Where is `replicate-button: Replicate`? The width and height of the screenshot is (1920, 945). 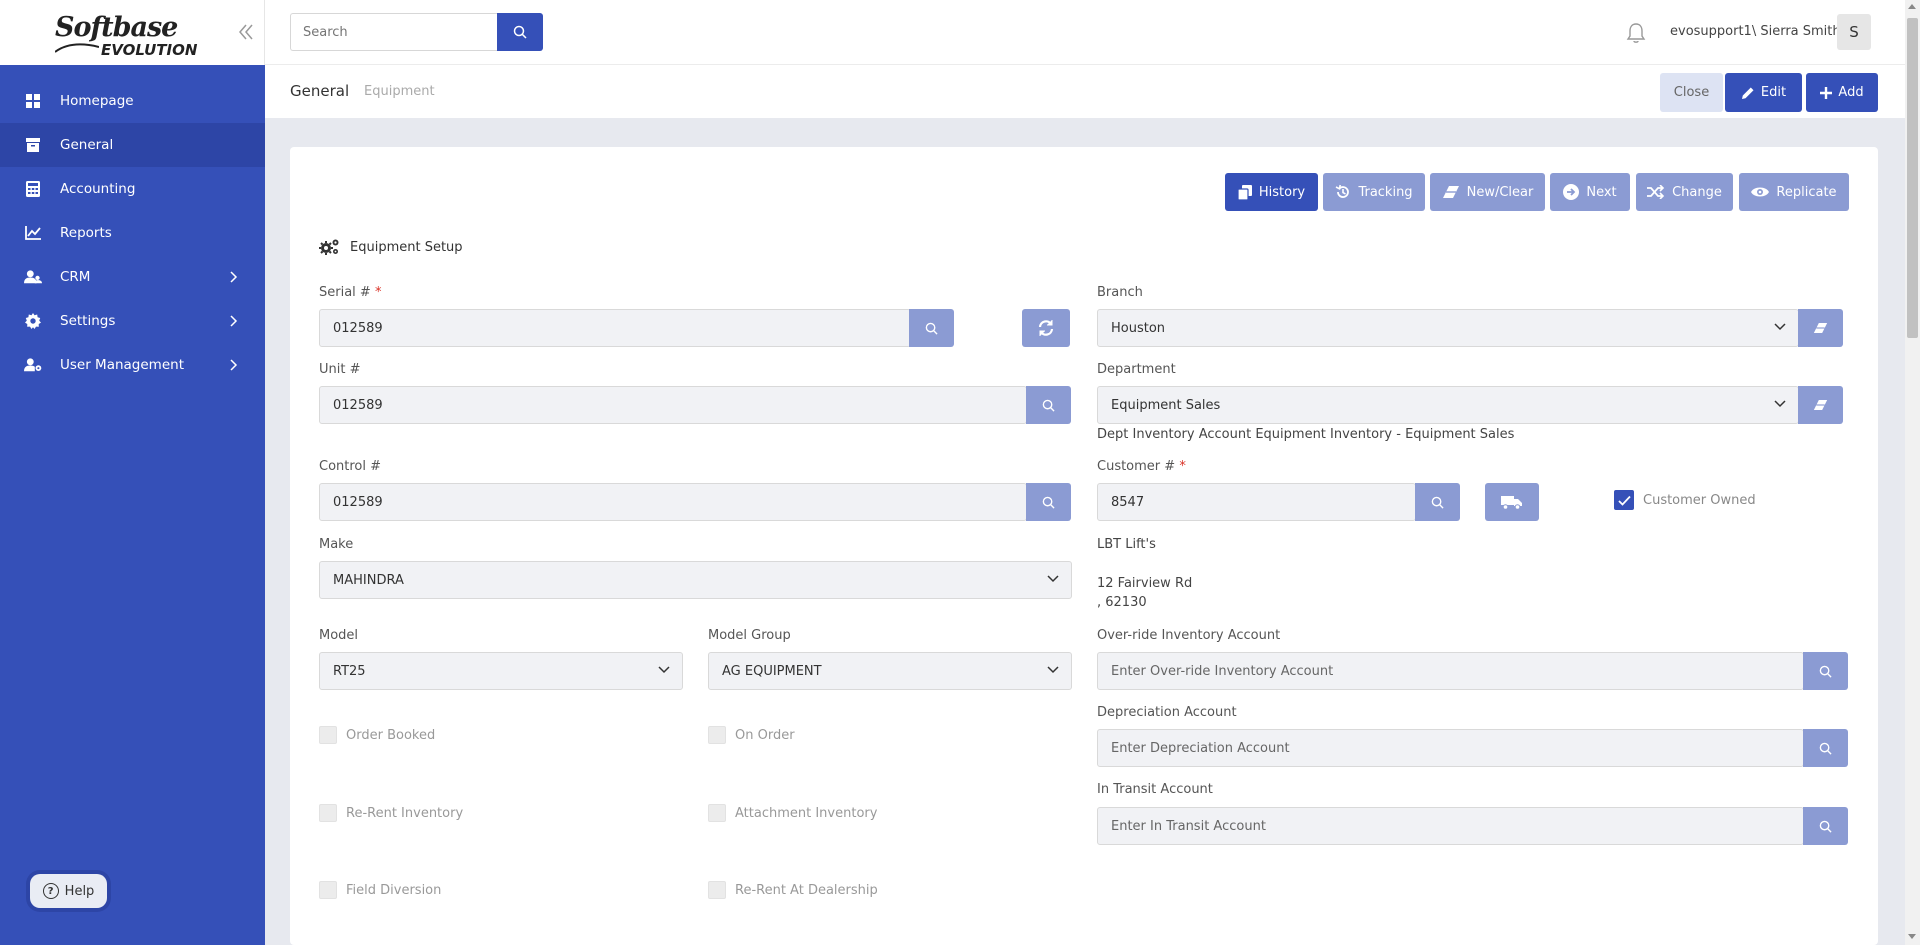 replicate-button: Replicate is located at coordinates (1794, 192).